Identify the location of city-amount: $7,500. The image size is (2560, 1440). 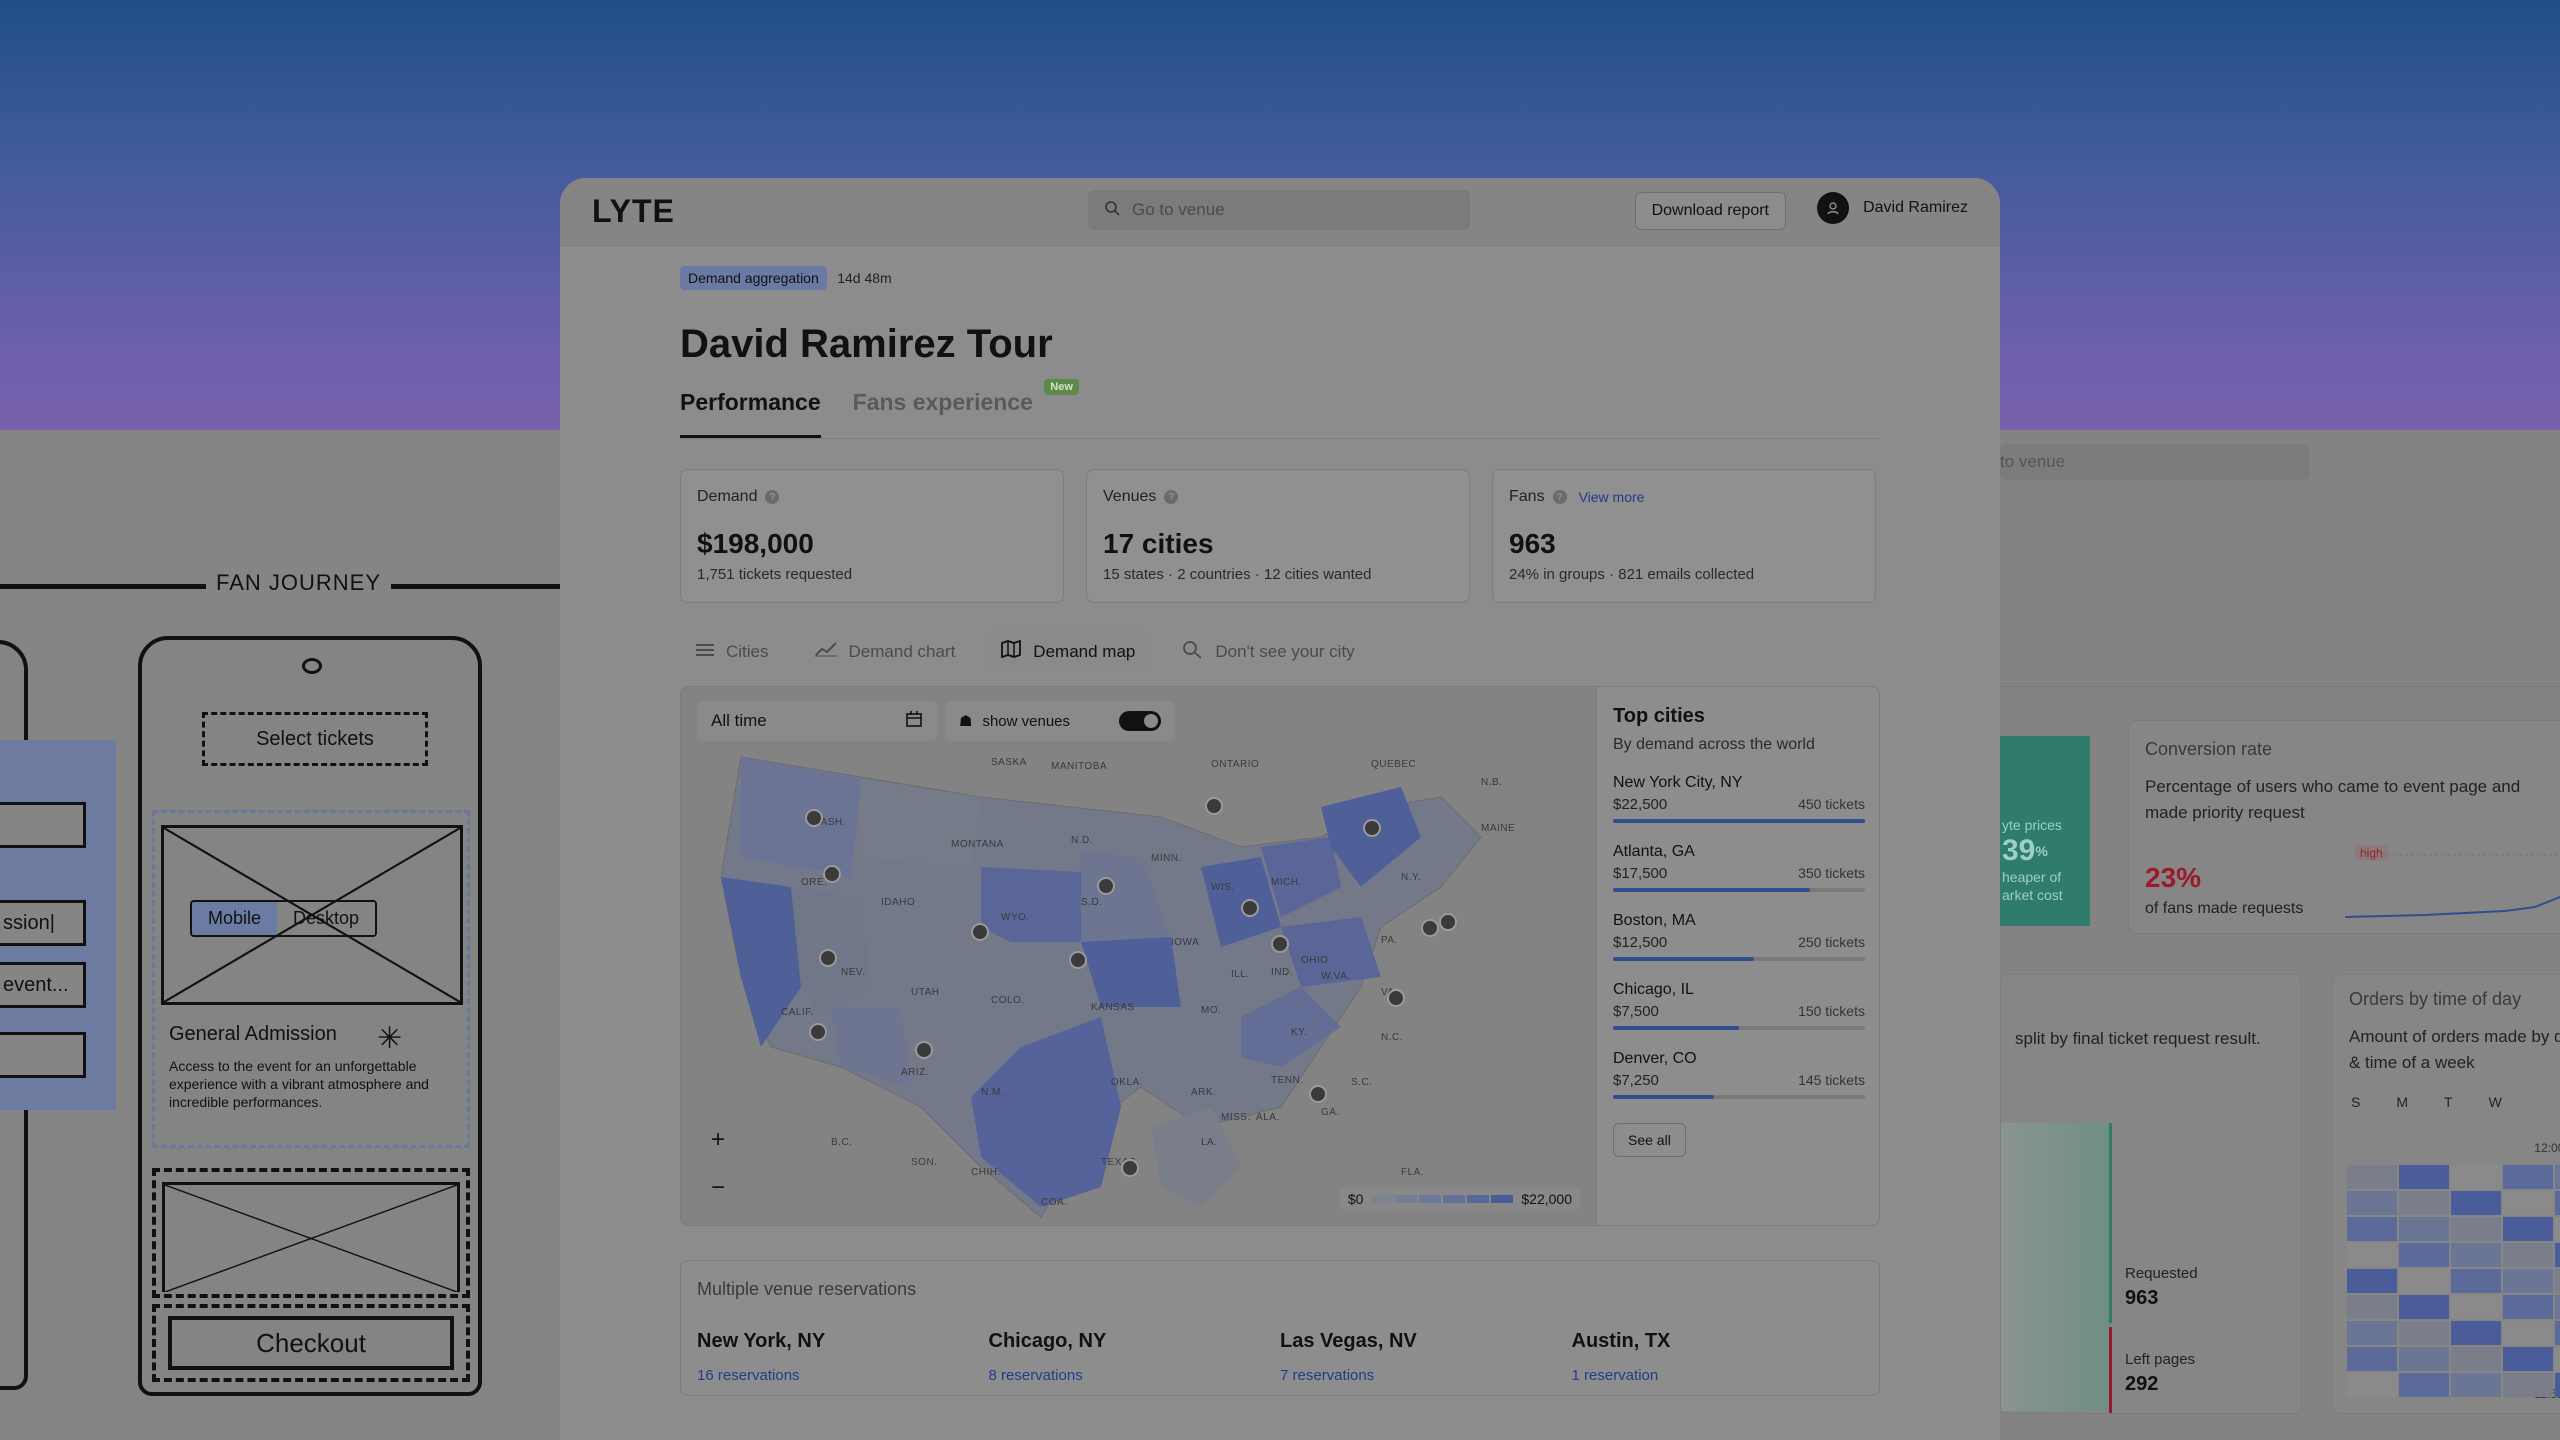
(1636, 1011).